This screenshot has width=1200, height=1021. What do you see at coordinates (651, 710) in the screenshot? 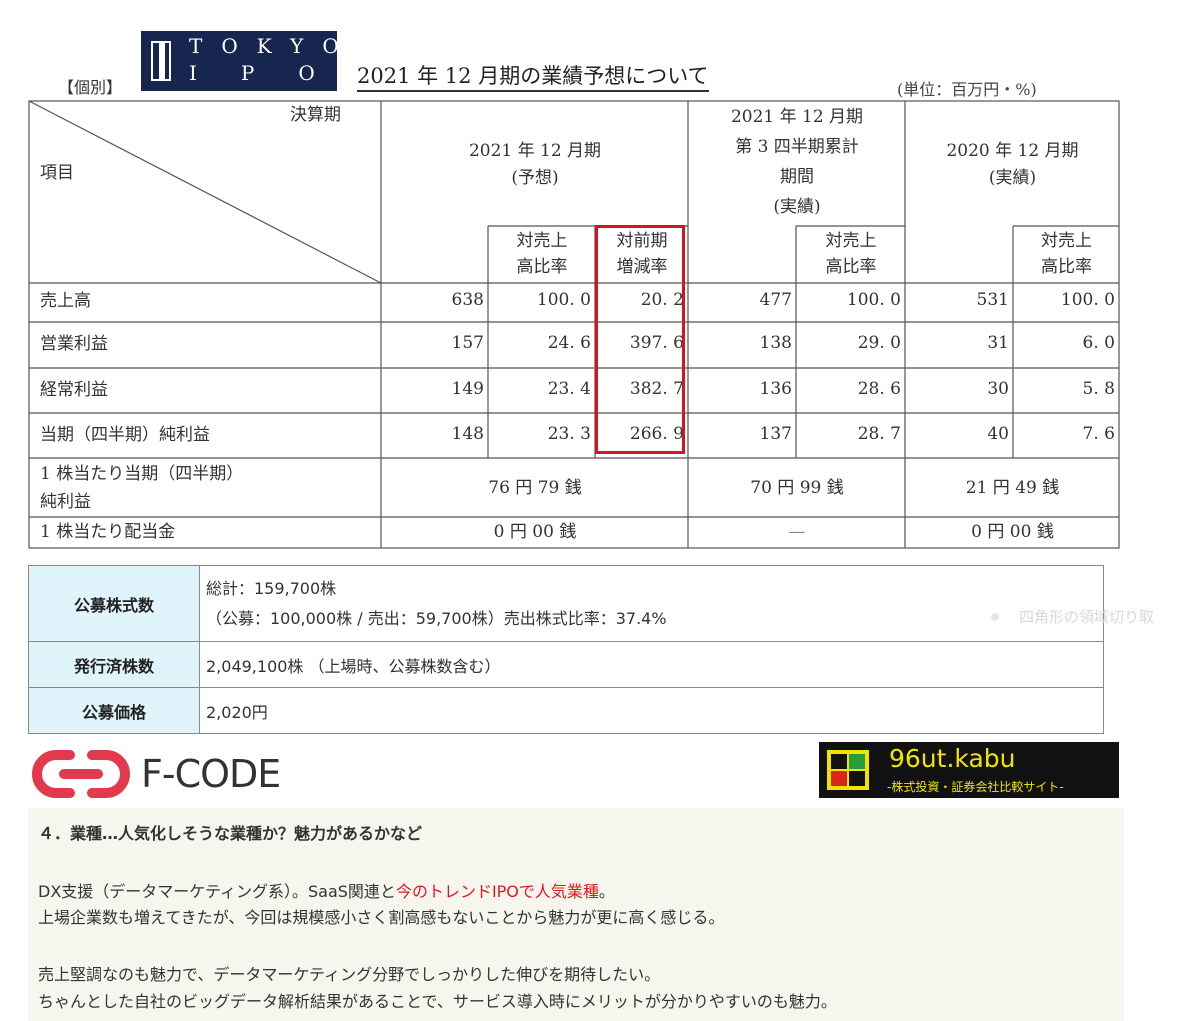
I see `offer-price-value: 2,020円` at bounding box center [651, 710].